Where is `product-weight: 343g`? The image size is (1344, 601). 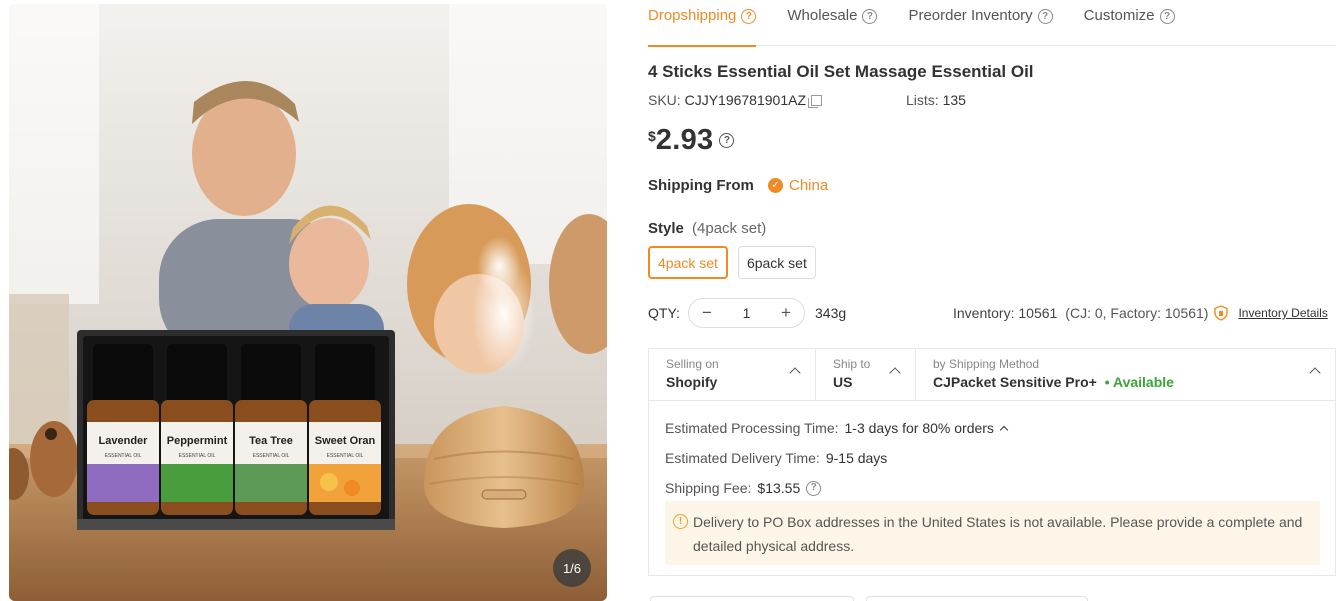 product-weight: 343g is located at coordinates (831, 313).